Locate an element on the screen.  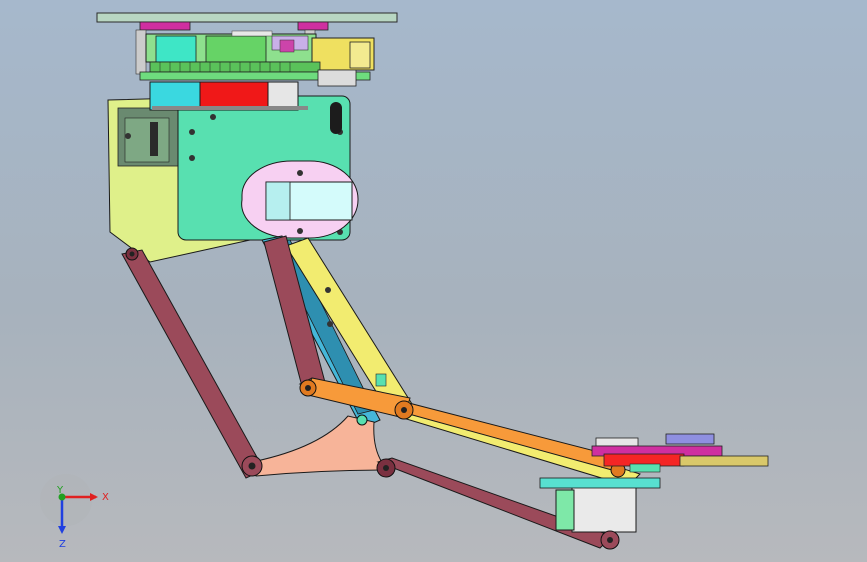
servo-row is located at coordinates (228, 96).